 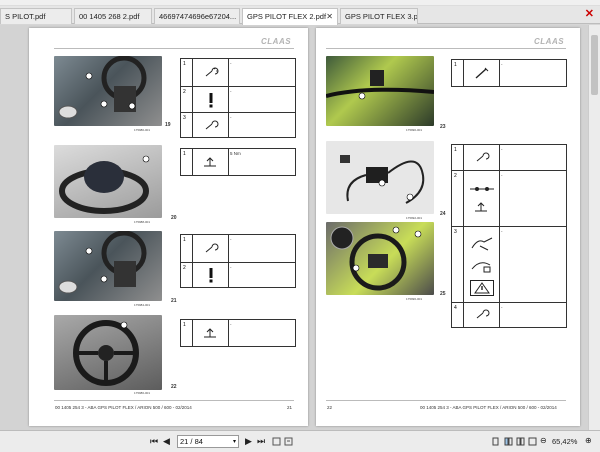 What do you see at coordinates (109, 16) in the screenshot?
I see `tab-label: 00 1405 268 2.pdf` at bounding box center [109, 16].